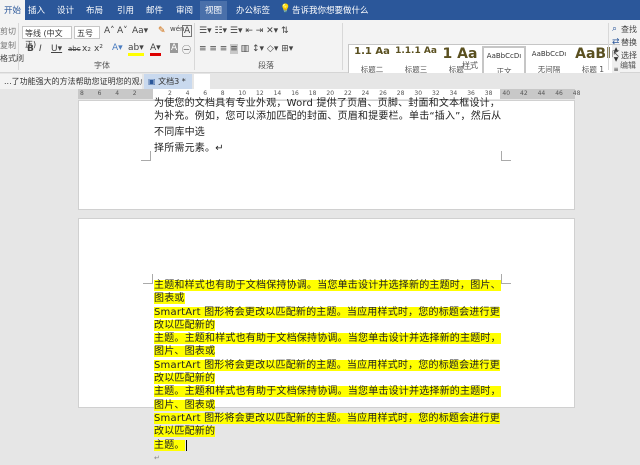 The image size is (640, 465). I want to click on strikethrough-icon: abc, so click(74, 49).